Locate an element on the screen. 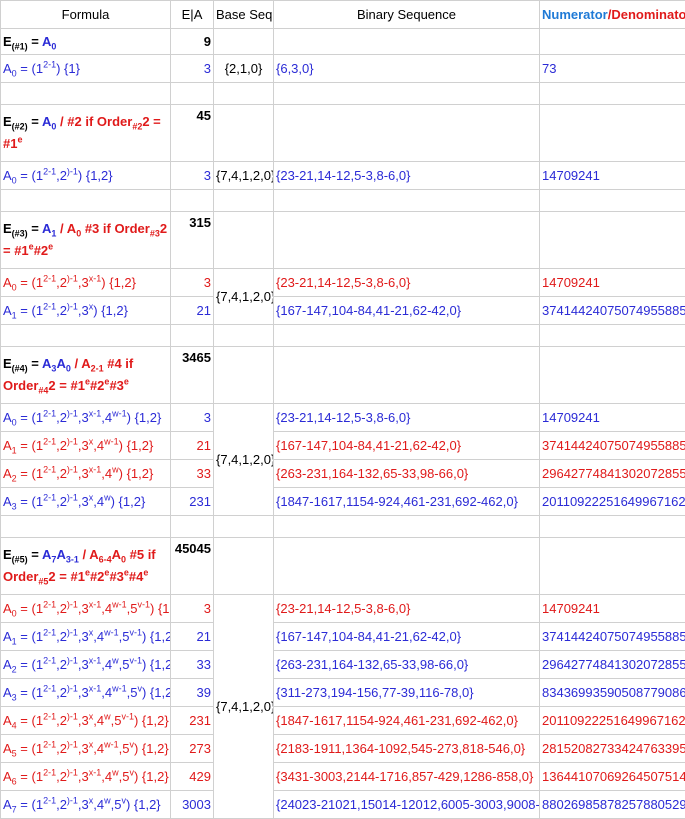 The image size is (685, 819). block4-ea-cell: 3465 is located at coordinates (192, 375).